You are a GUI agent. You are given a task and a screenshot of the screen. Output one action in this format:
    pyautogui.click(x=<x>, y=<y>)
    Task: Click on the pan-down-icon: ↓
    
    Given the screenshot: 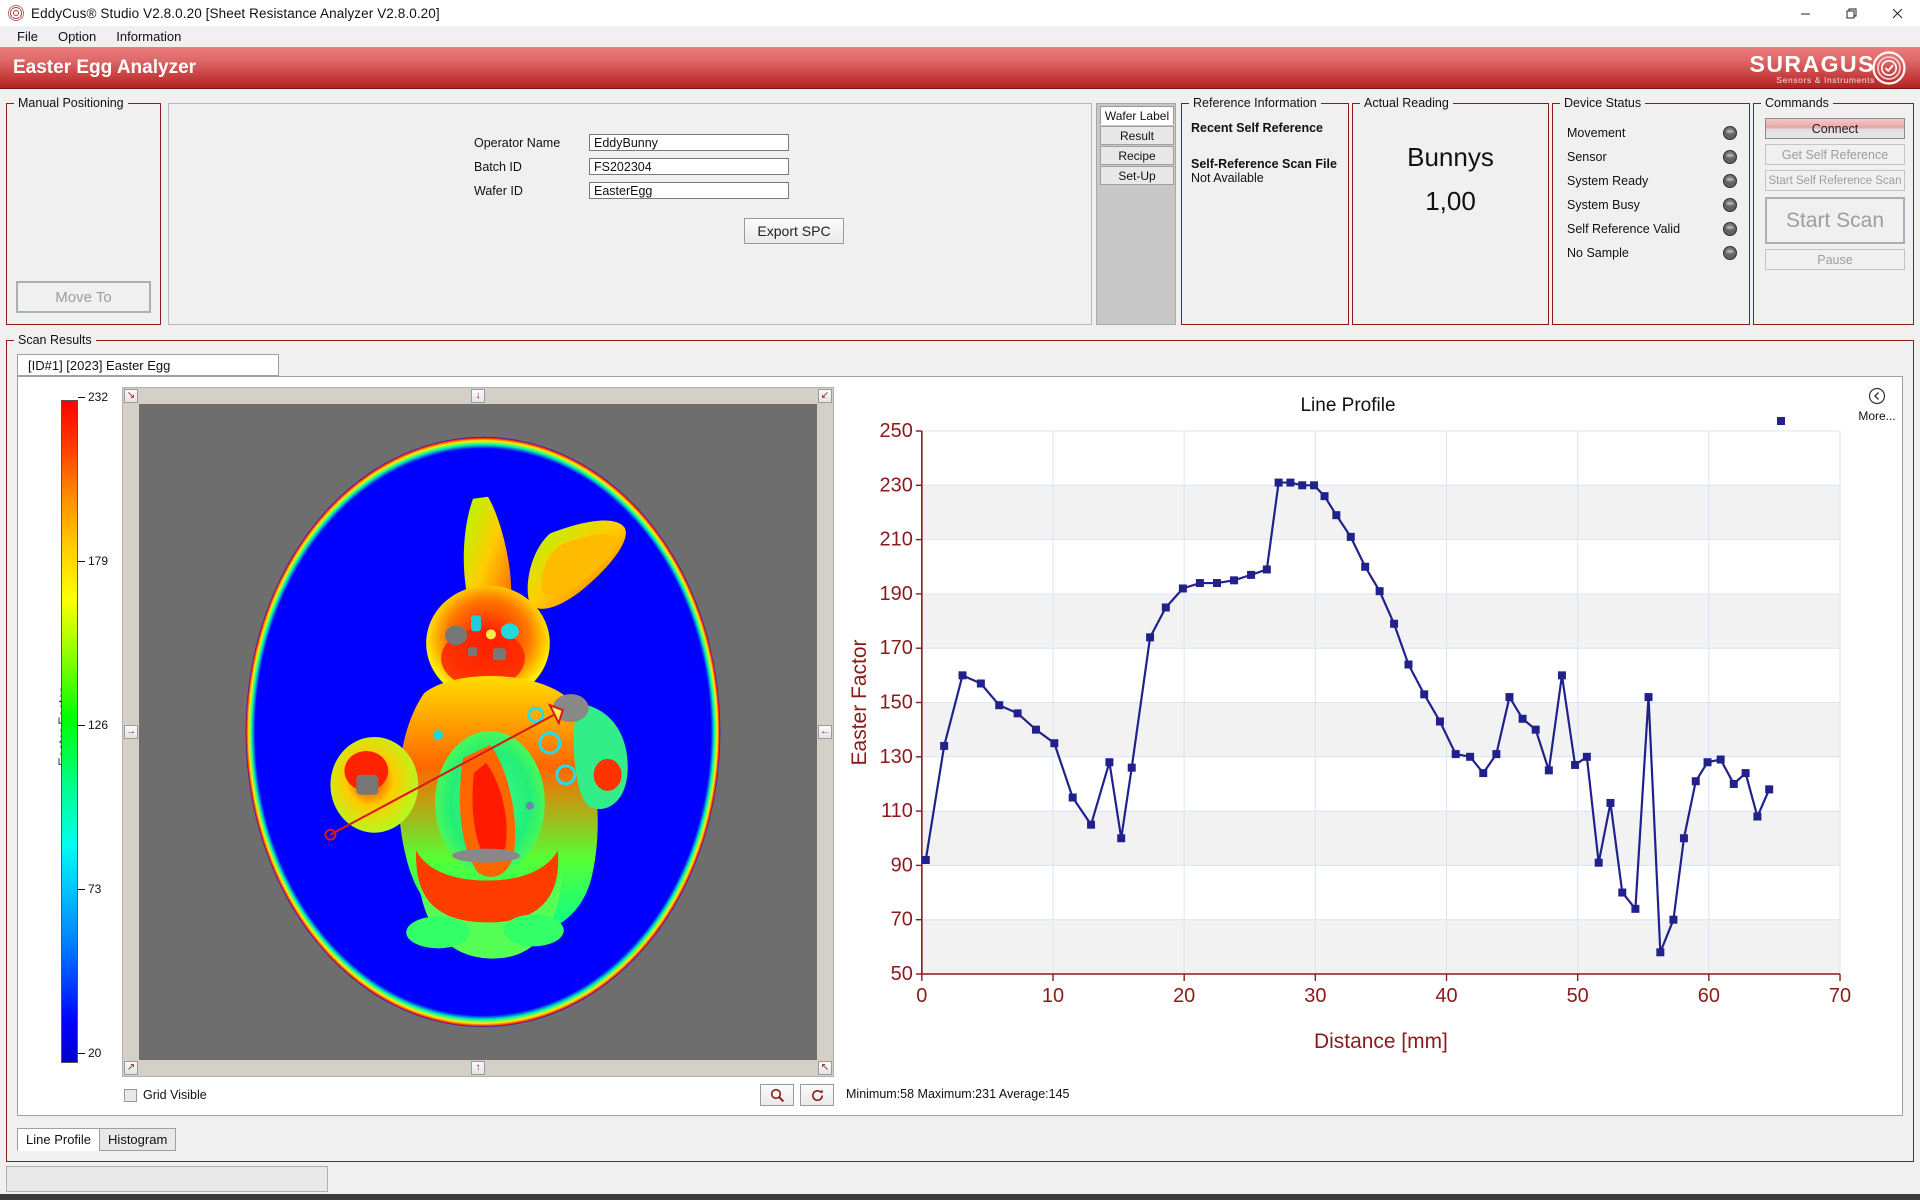 What is the action you would take?
    pyautogui.click(x=478, y=396)
    